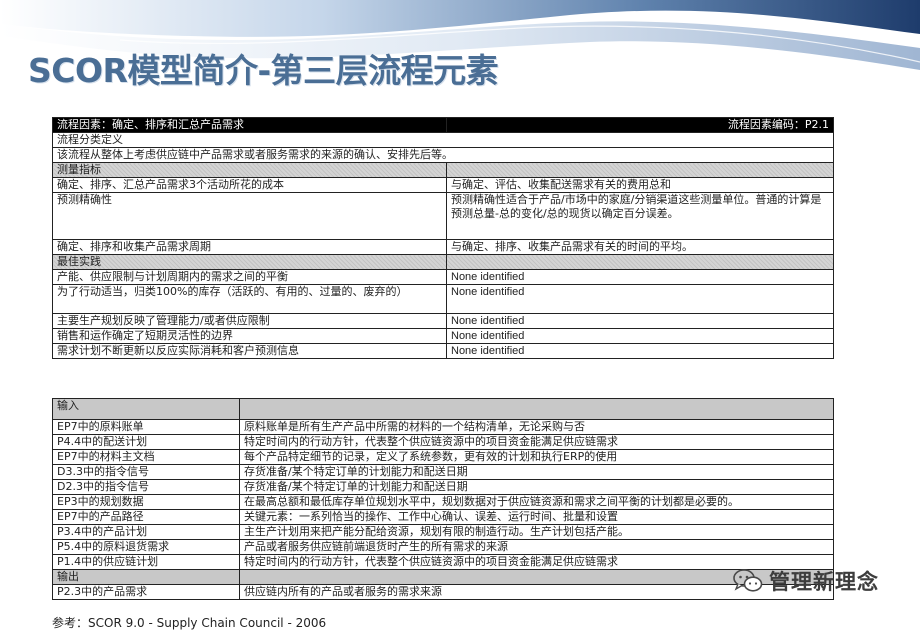 The height and width of the screenshot is (631, 920). I want to click on practice-name: 主要生产规划反映了管理能力/或者供应限制, so click(249, 321).